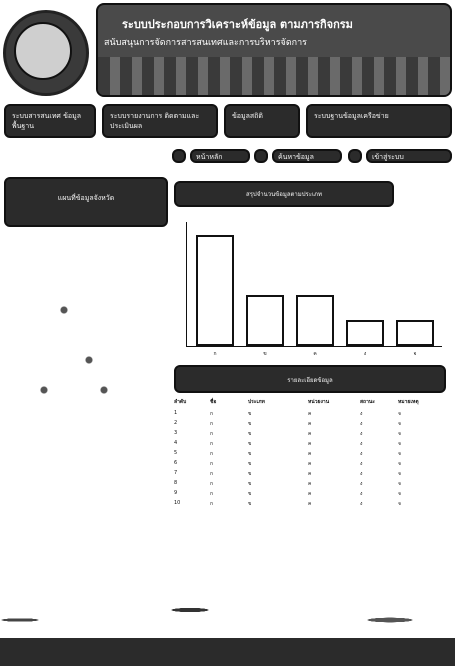  What do you see at coordinates (176, 483) in the screenshot?
I see `table-cell: 8` at bounding box center [176, 483].